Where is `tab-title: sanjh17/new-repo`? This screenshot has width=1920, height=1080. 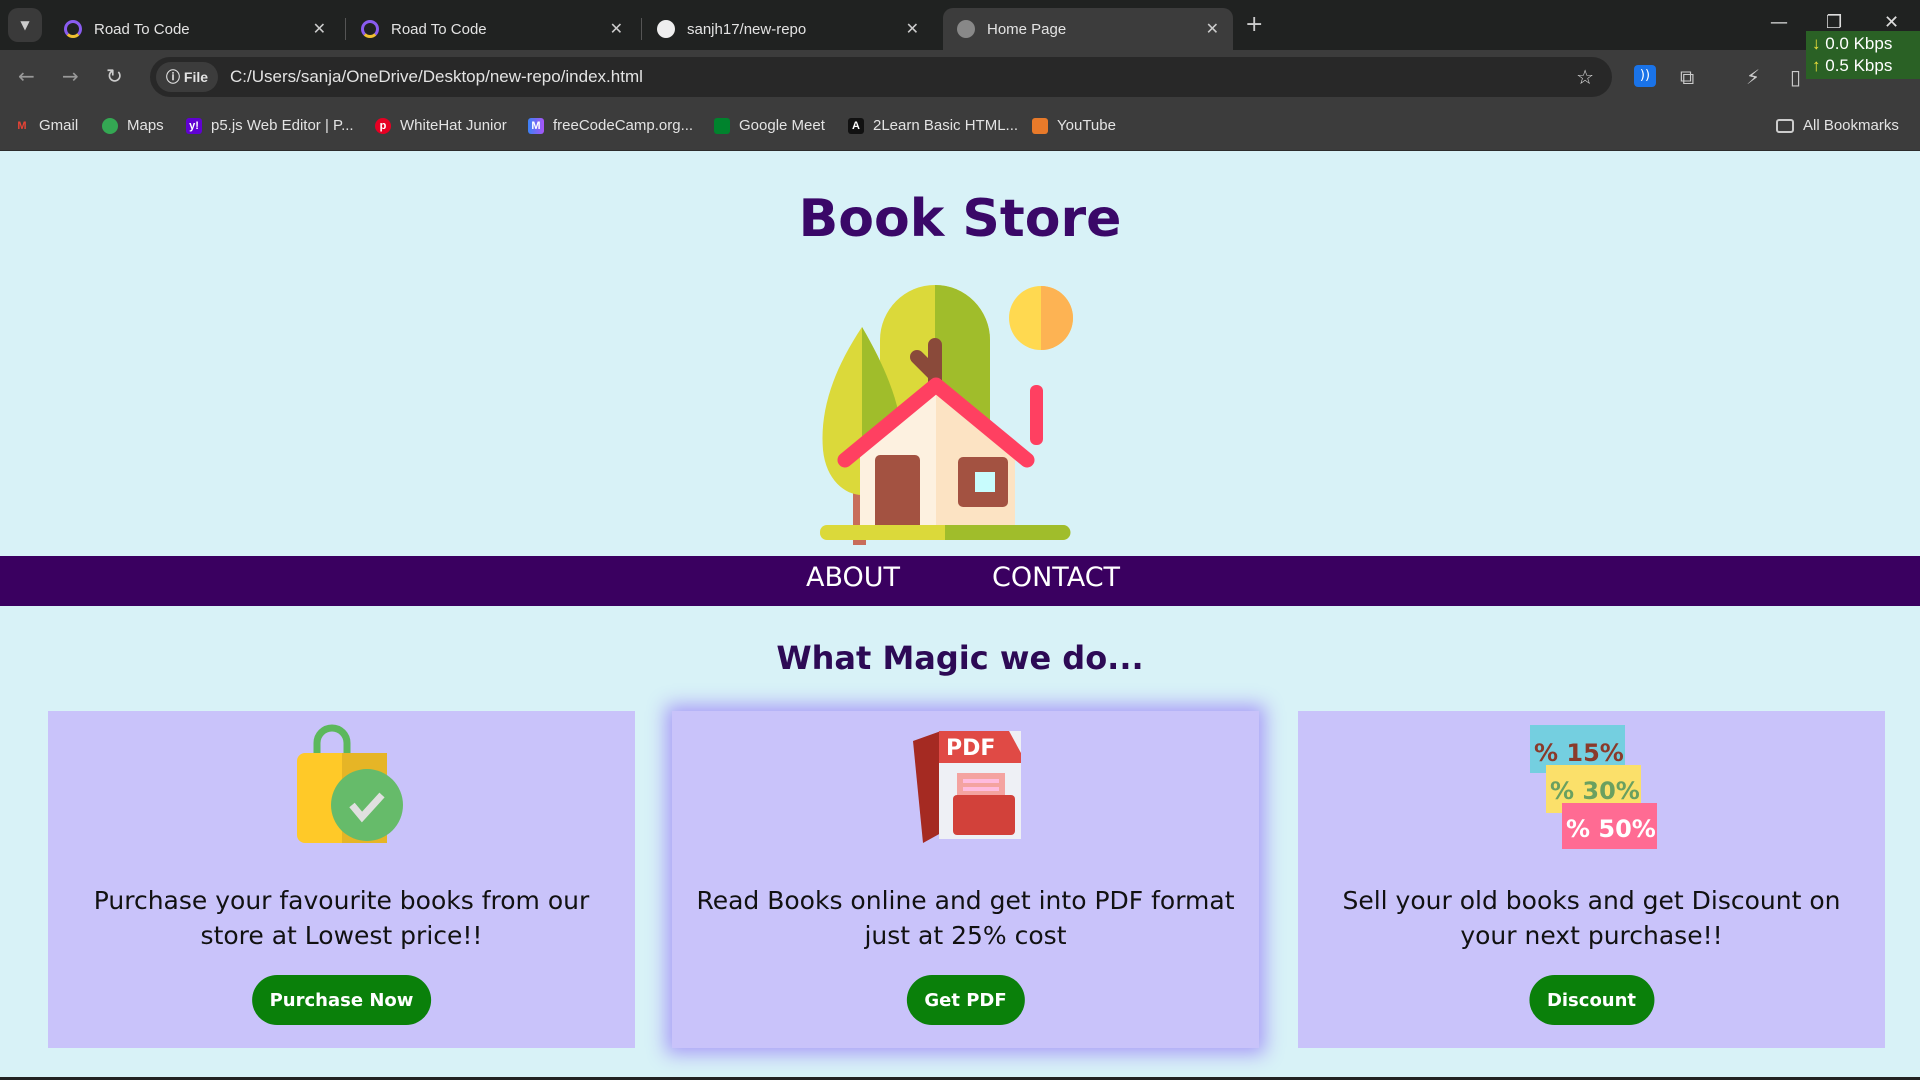 tab-title: sanjh17/new-repo is located at coordinates (747, 29).